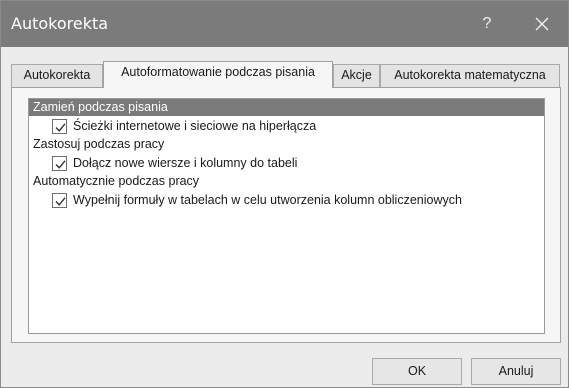  Describe the element at coordinates (487, 24) in the screenshot. I see `help-button: ?` at that location.